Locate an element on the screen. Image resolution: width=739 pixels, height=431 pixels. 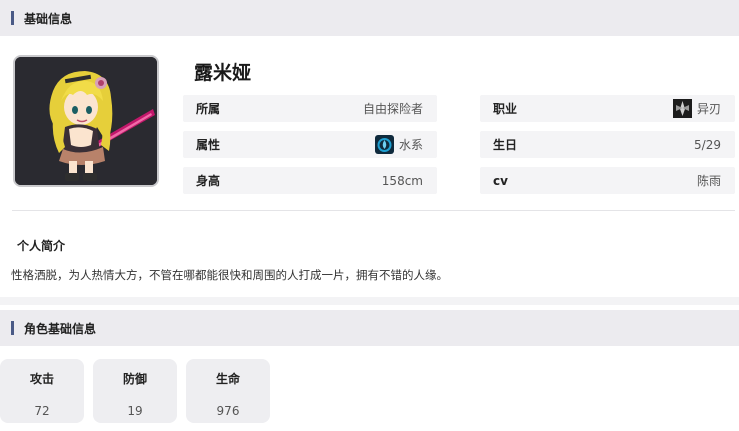
water-element-icon is located at coordinates (384, 144).